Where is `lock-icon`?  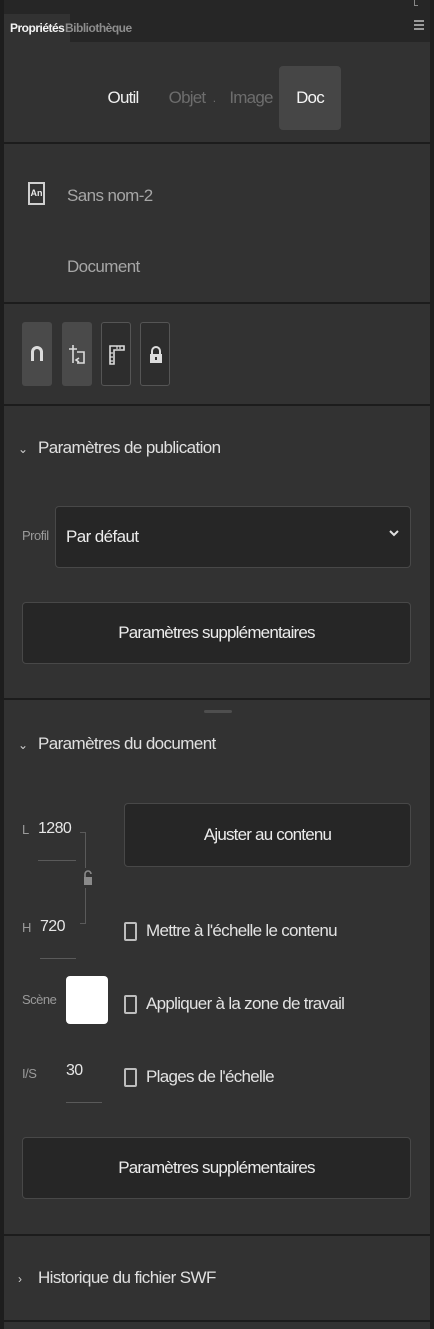 lock-icon is located at coordinates (156, 354).